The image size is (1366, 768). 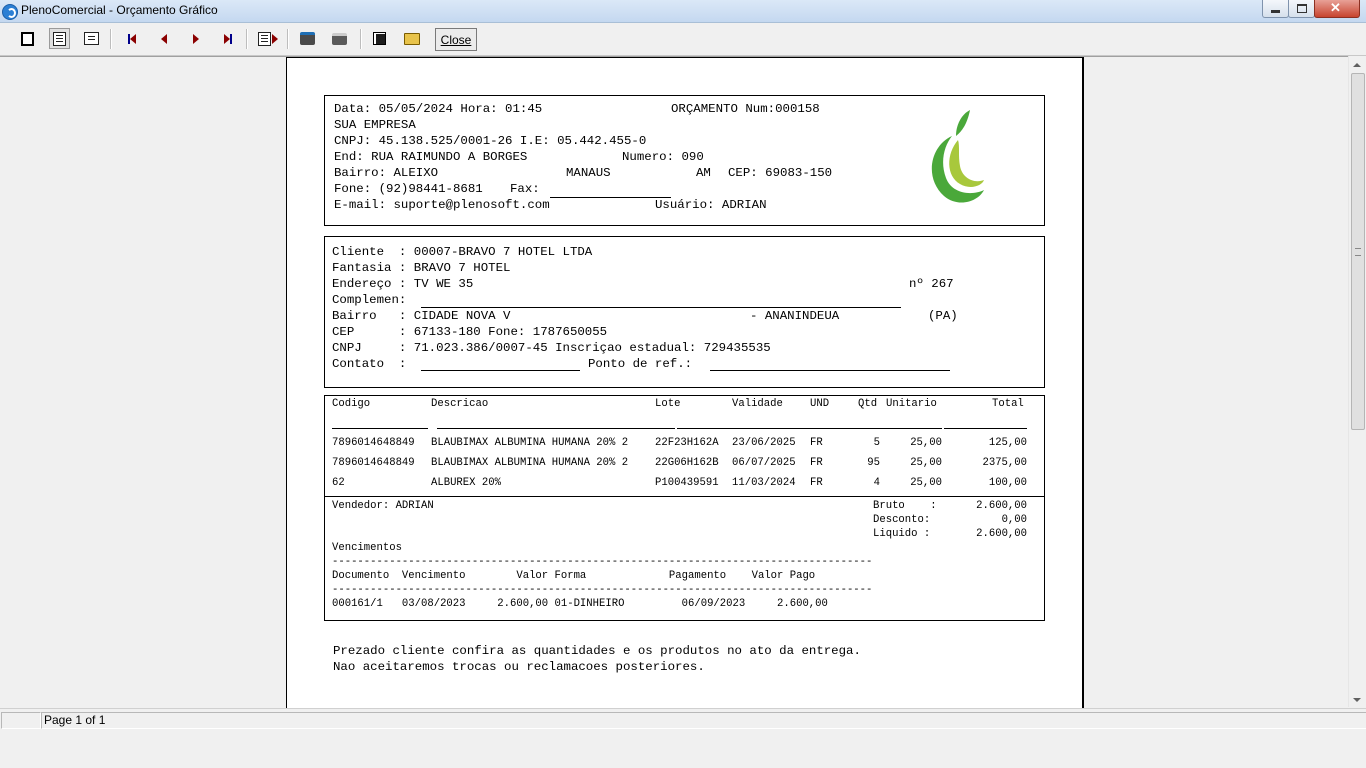 I want to click on save-button, so click(x=379, y=38).